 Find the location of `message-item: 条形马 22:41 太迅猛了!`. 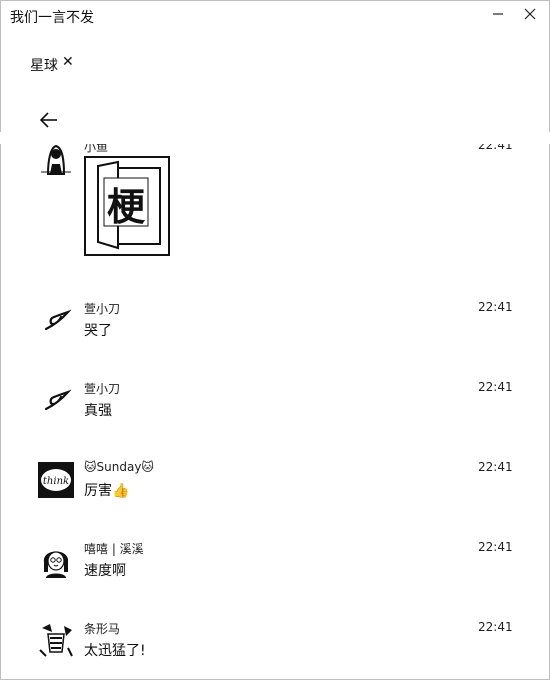

message-item: 条形马 22:41 太迅猛了! is located at coordinates (275, 651).